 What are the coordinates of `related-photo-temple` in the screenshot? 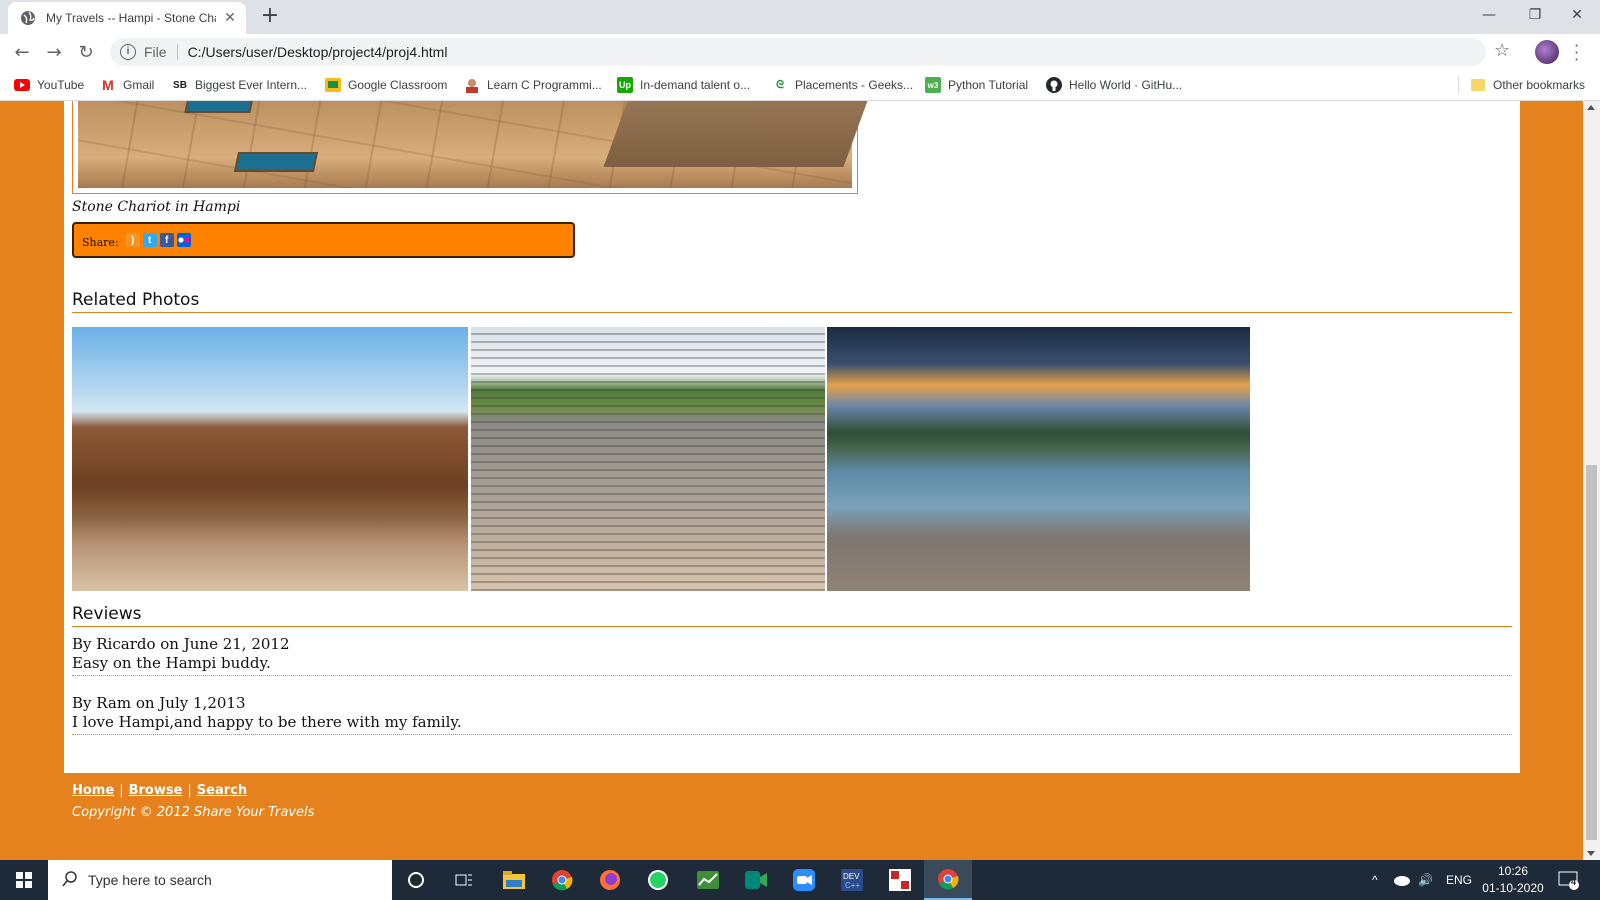 It's located at (270, 459).